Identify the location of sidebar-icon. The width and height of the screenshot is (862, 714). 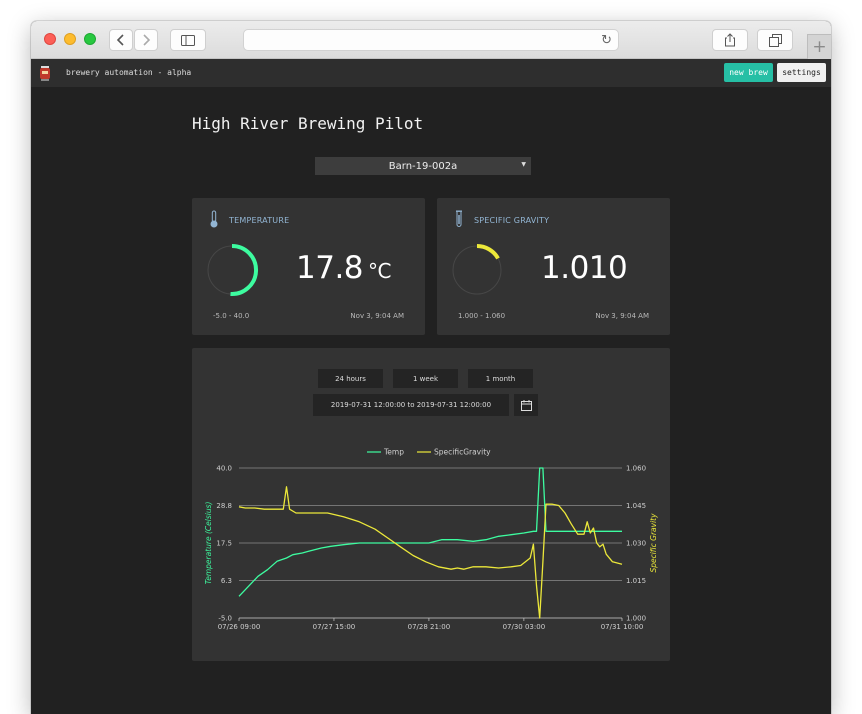
(188, 40).